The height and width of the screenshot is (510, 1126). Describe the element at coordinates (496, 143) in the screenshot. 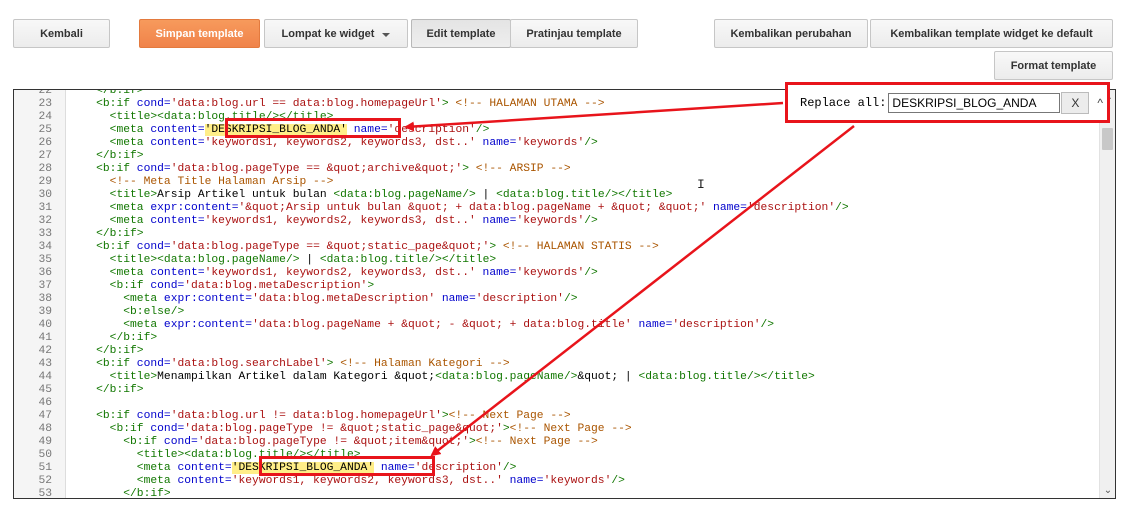

I see `code-token: name=` at that location.